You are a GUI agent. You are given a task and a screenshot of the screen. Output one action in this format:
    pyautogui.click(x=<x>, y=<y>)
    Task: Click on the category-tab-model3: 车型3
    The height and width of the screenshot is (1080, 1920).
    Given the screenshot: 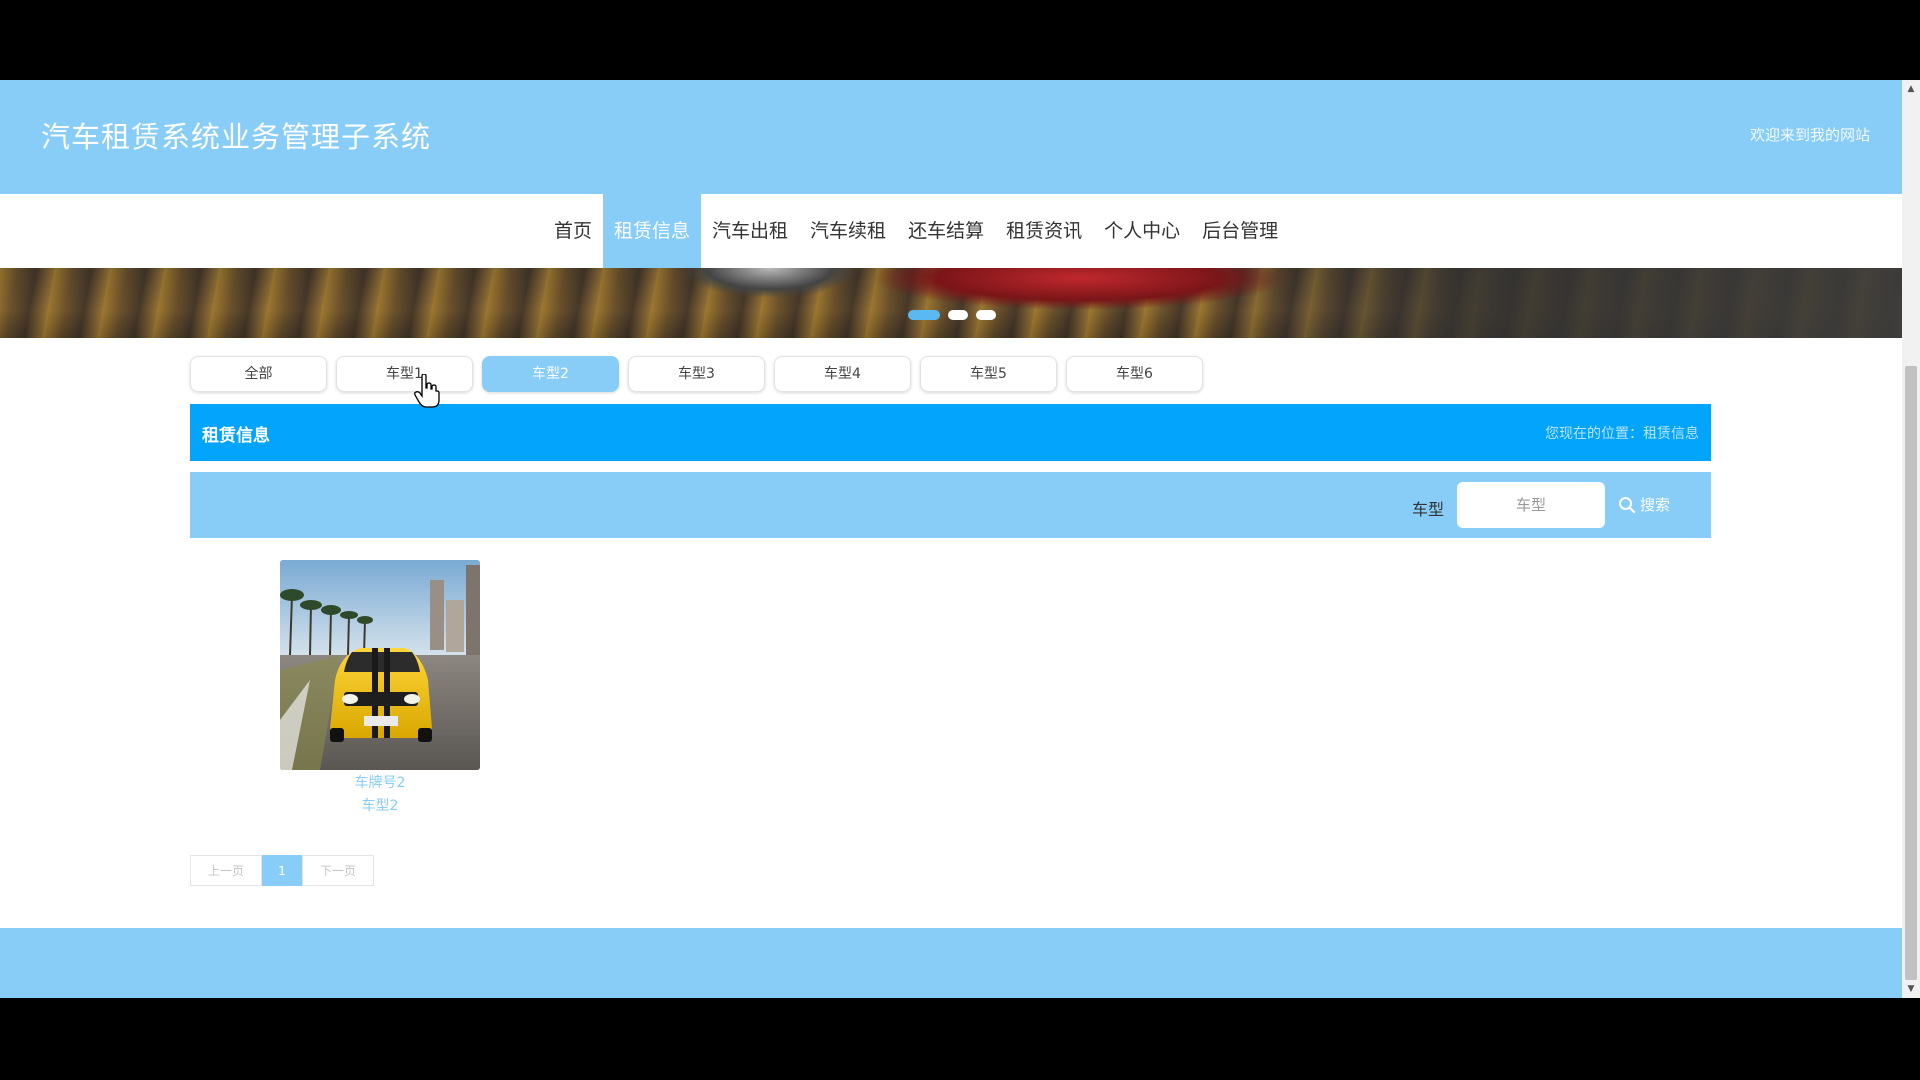 What is the action you would take?
    pyautogui.click(x=696, y=374)
    